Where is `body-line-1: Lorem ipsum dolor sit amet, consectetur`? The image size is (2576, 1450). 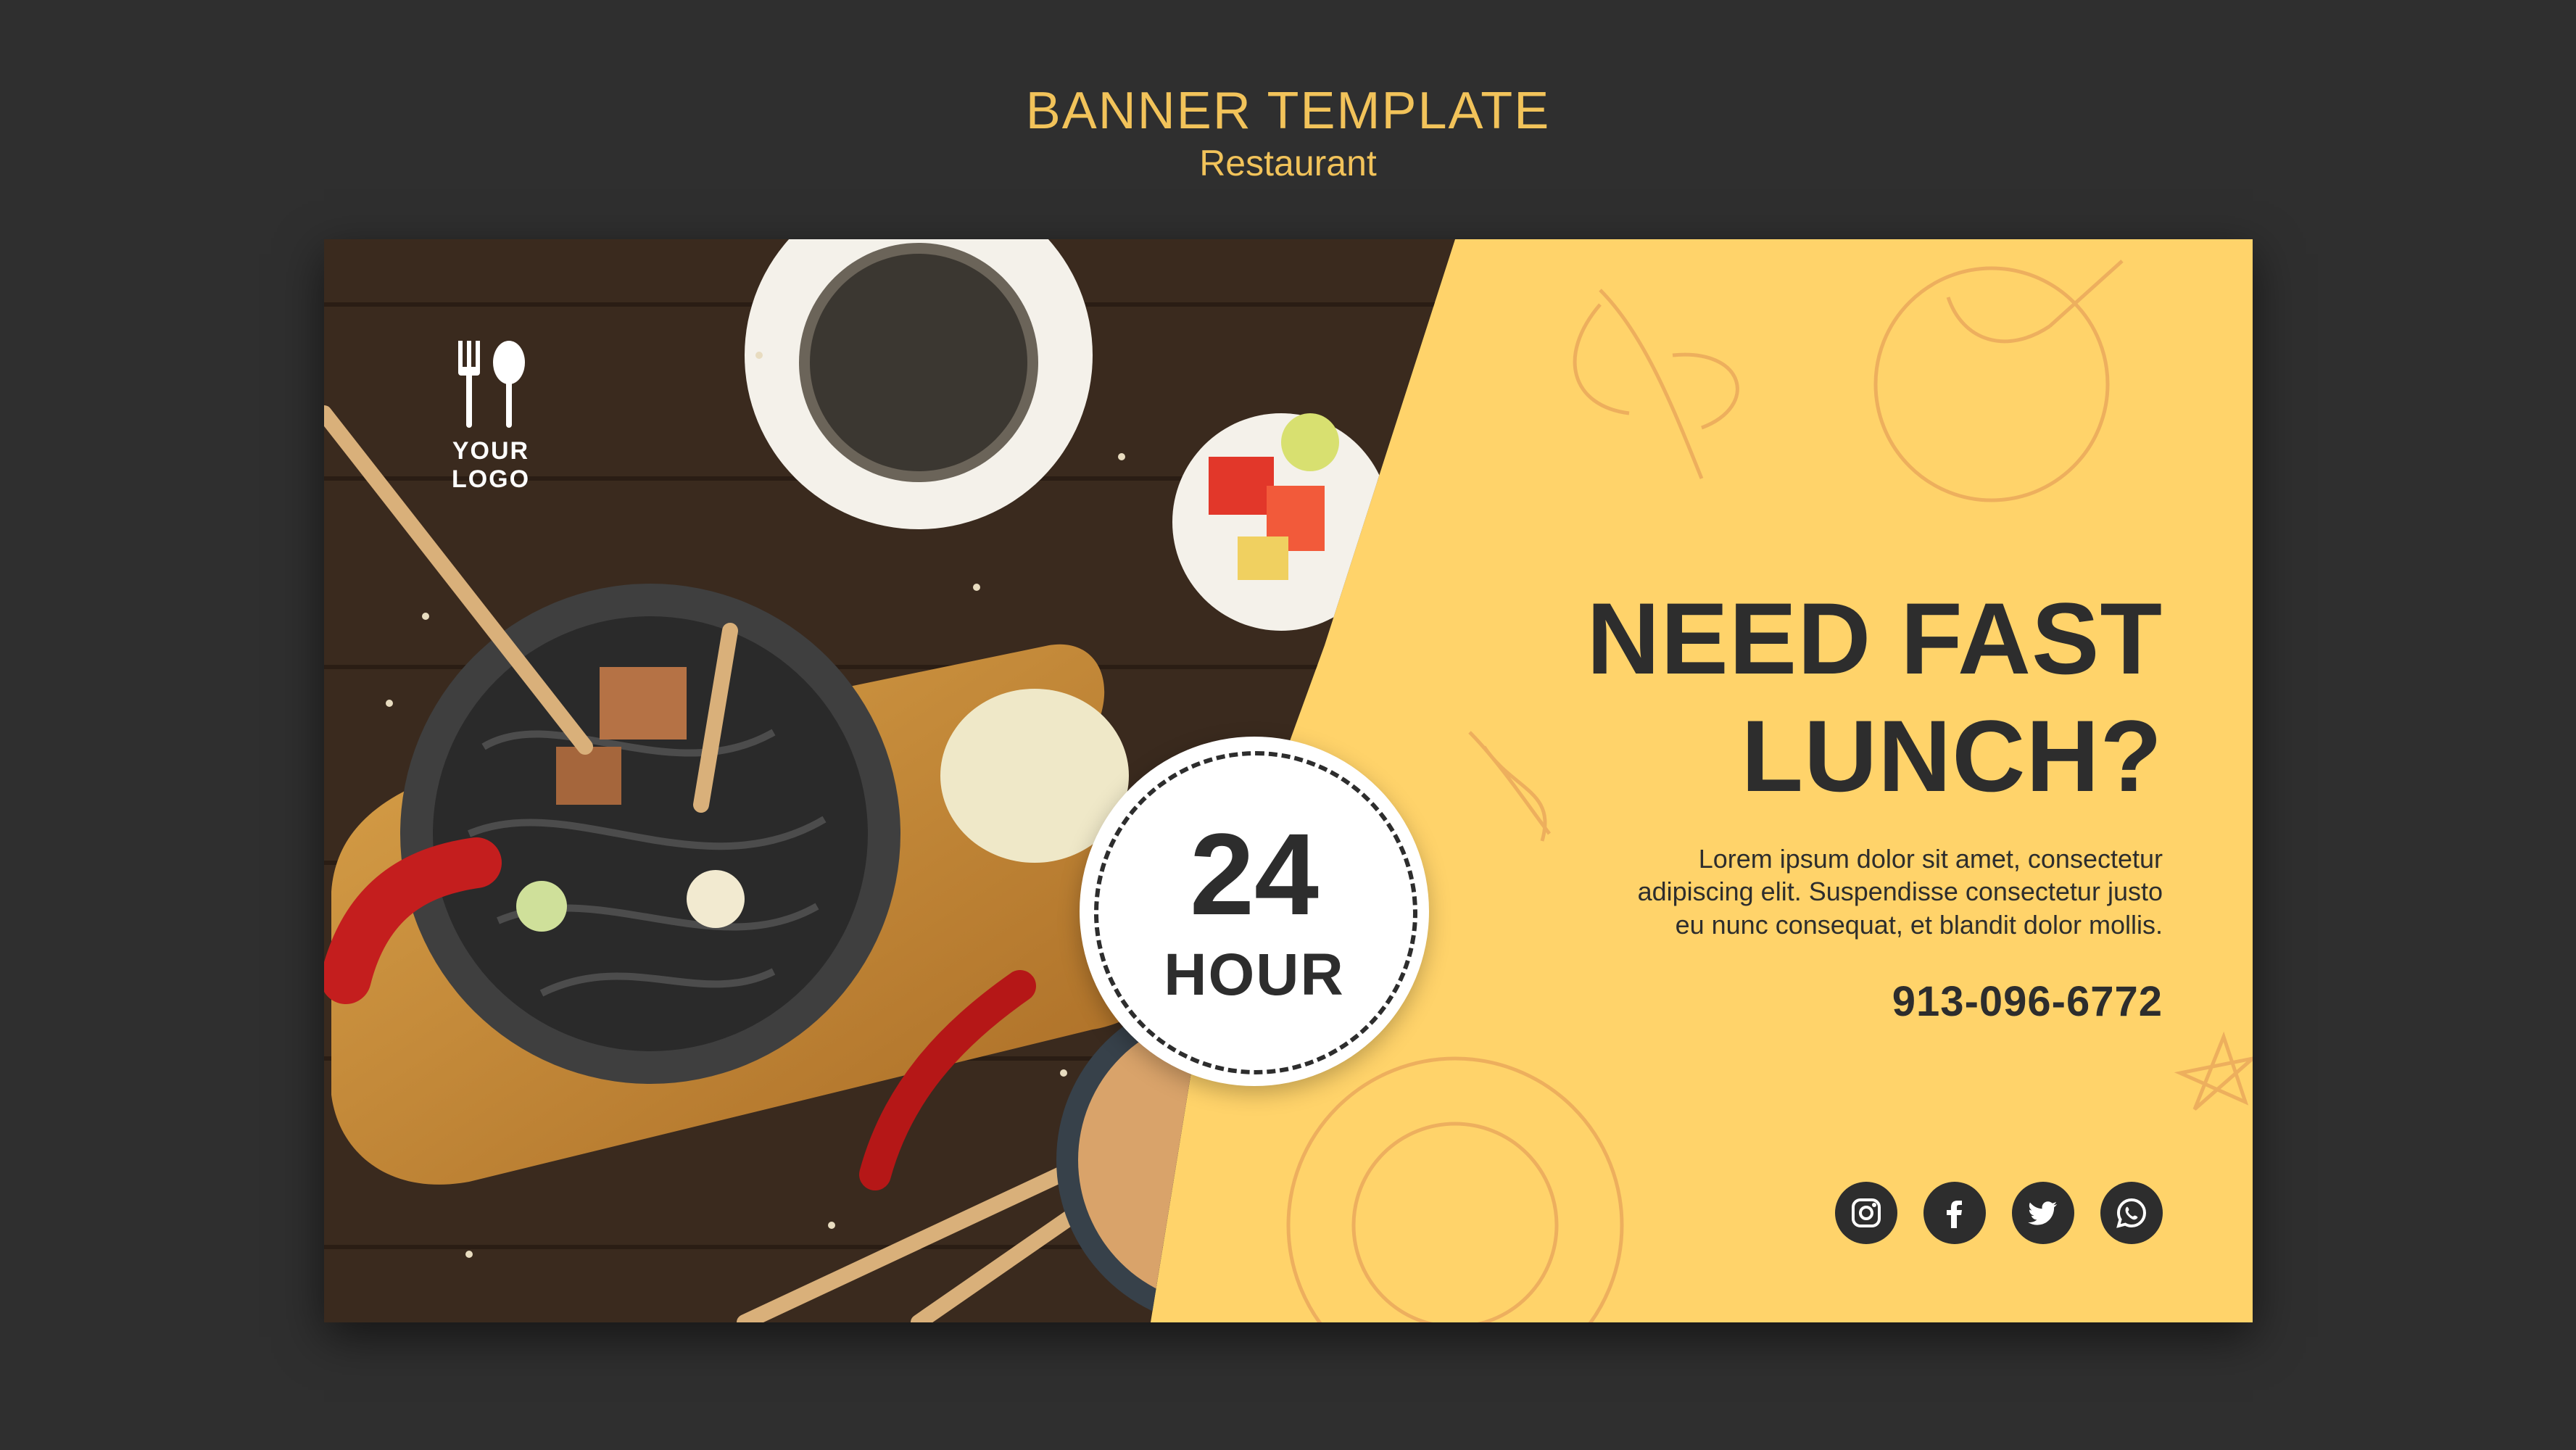
body-line-1: Lorem ipsum dolor sit amet, consectetur is located at coordinates (1931, 859).